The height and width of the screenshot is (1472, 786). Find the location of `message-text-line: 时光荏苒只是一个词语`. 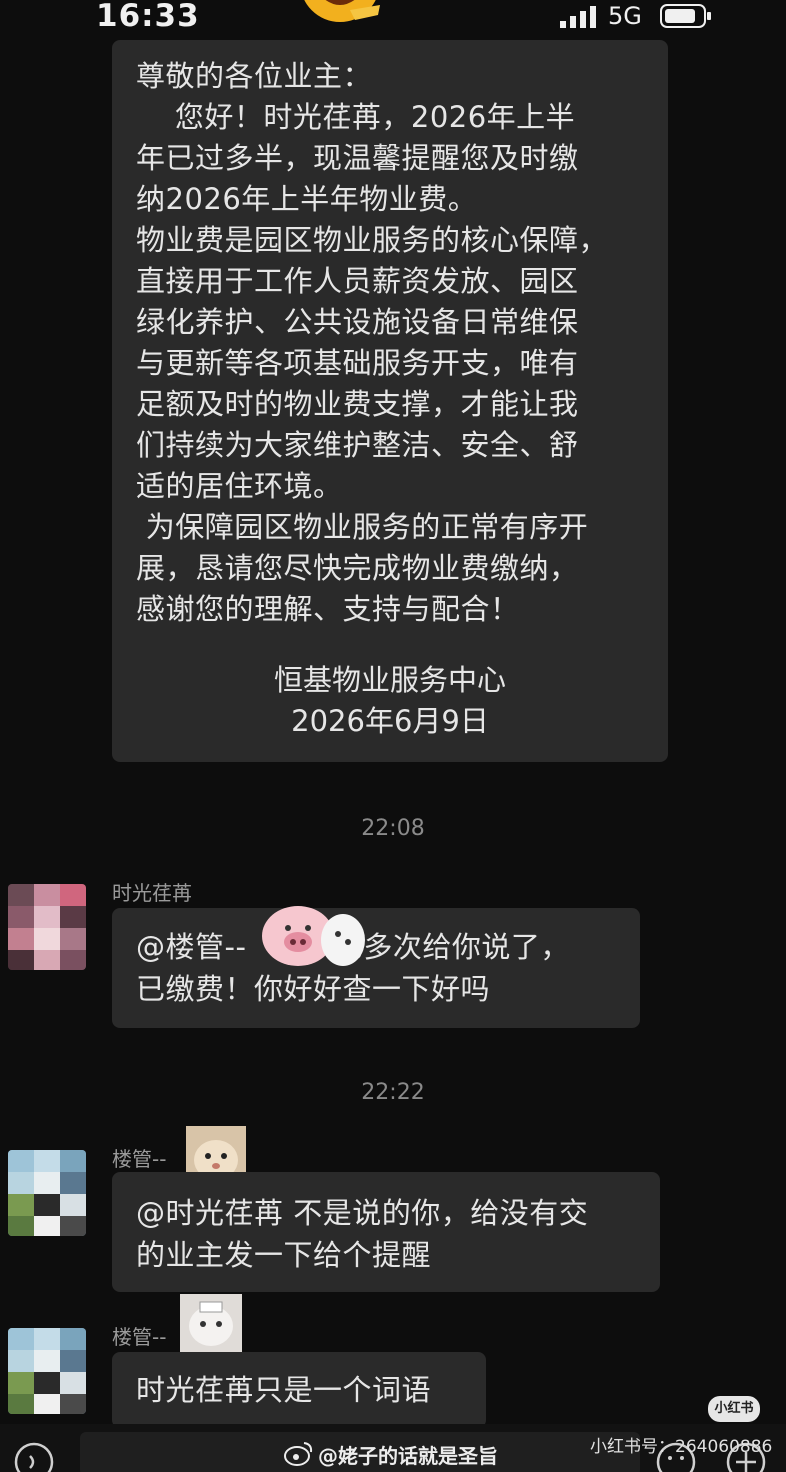

message-text-line: 时光荏苒只是一个词语 is located at coordinates (284, 1390).